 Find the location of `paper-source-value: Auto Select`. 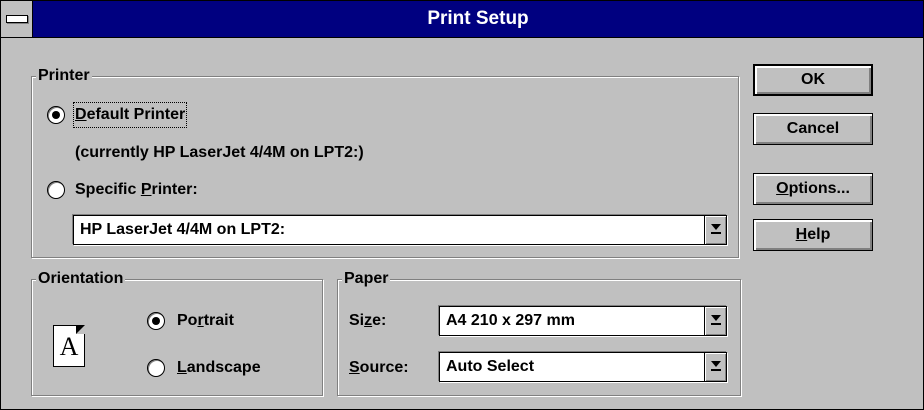

paper-source-value: Auto Select is located at coordinates (490, 366).